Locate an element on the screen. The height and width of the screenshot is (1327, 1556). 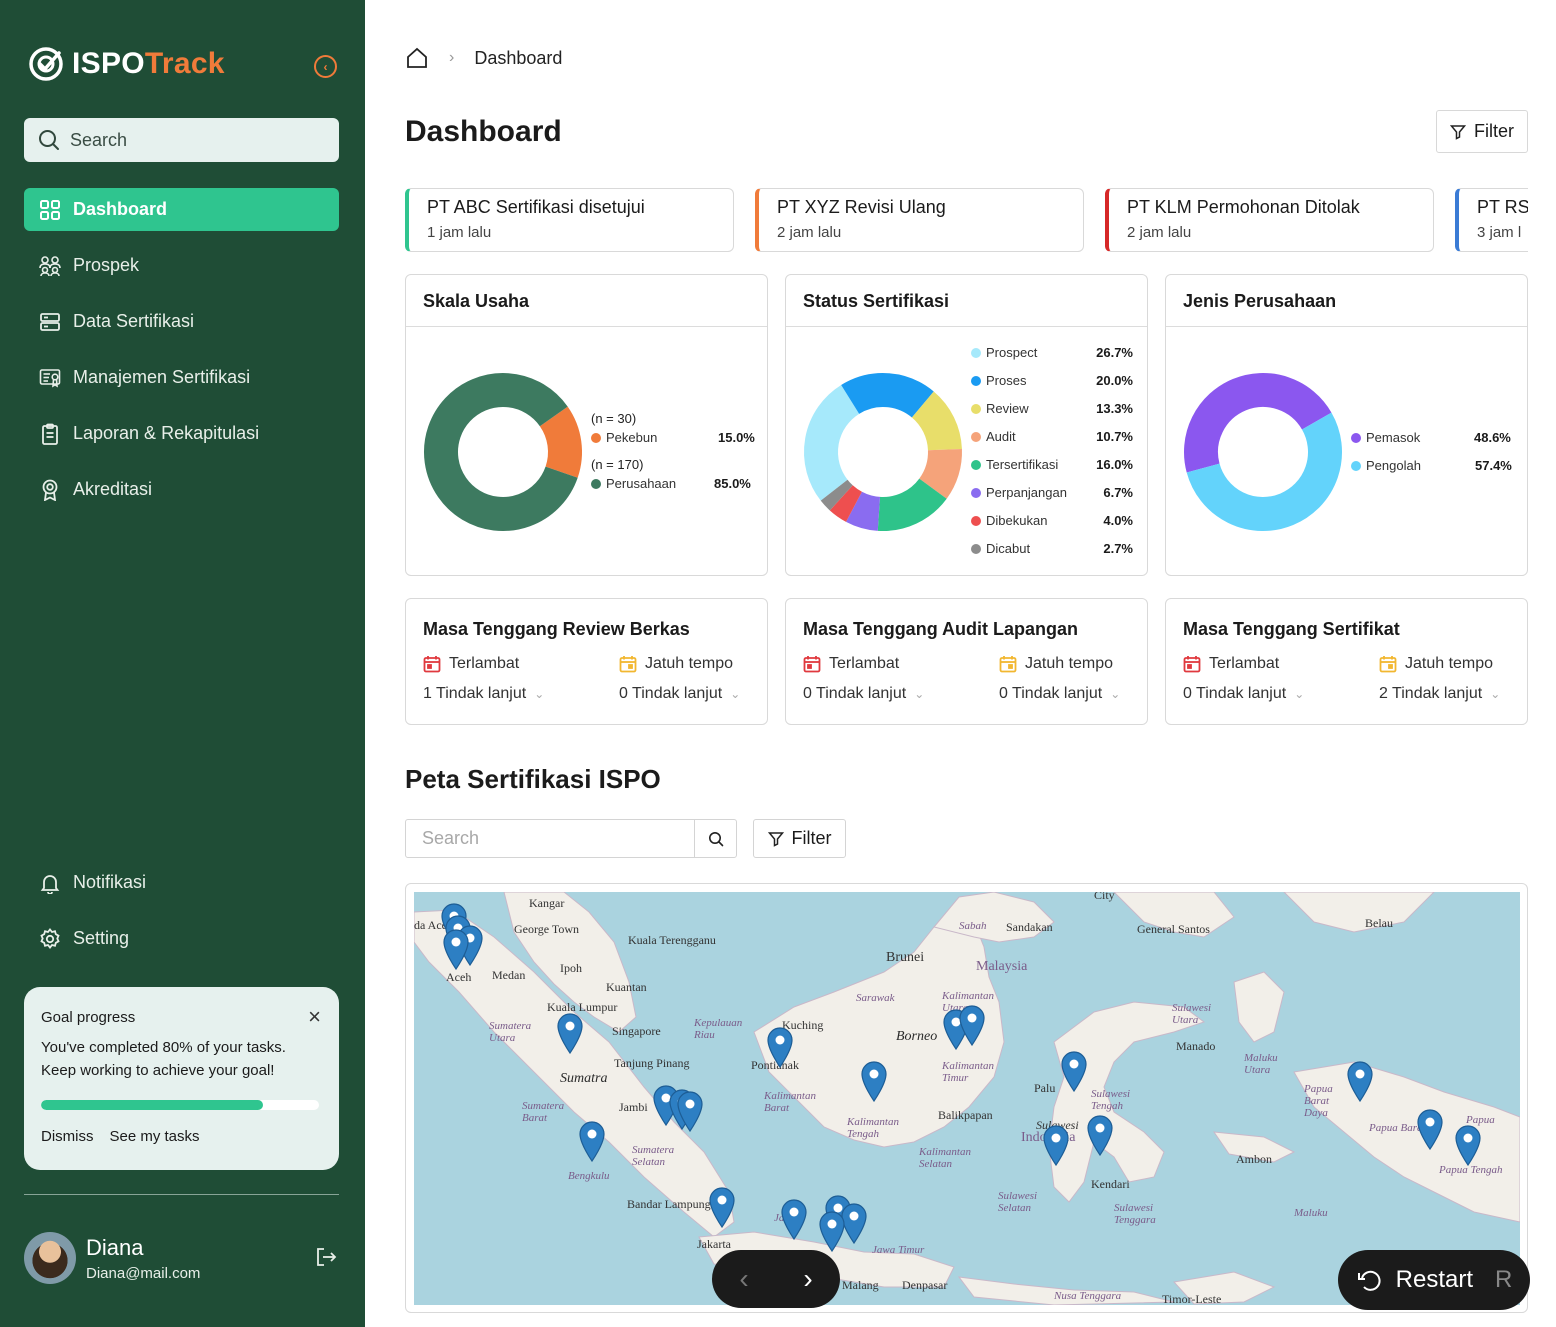
sidebar-item-dashboard: Dashboard is located at coordinates (181, 209).